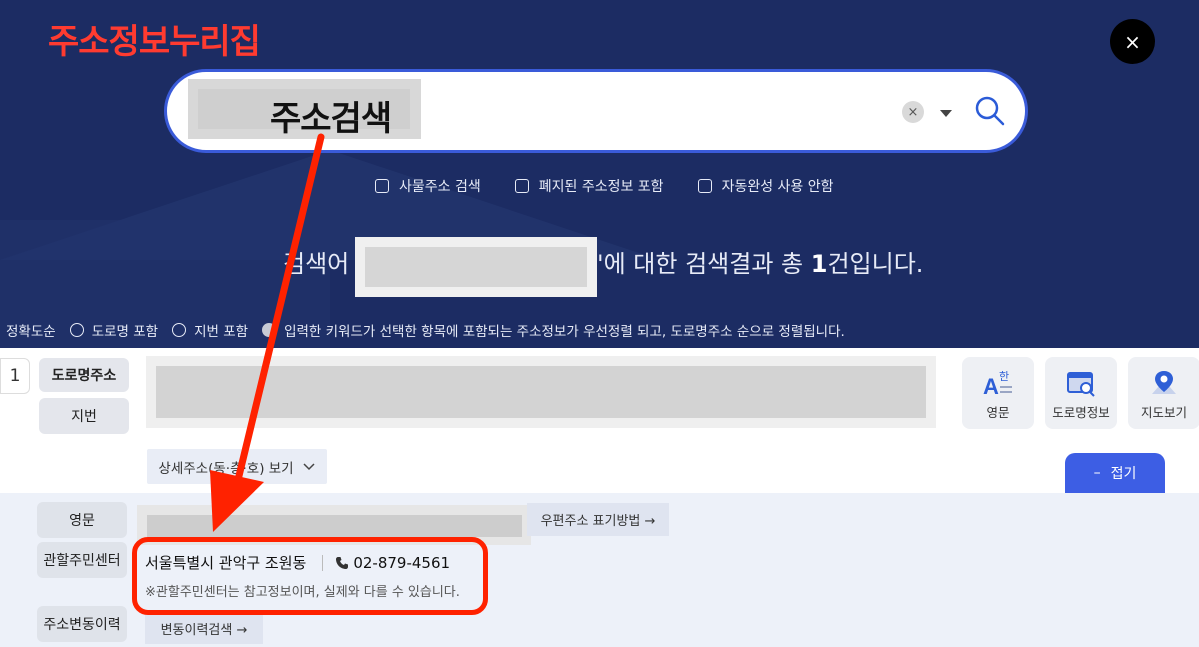 The height and width of the screenshot is (647, 1199). Describe the element at coordinates (1004, 376) in the screenshot. I see `svg-text: 한` at that location.